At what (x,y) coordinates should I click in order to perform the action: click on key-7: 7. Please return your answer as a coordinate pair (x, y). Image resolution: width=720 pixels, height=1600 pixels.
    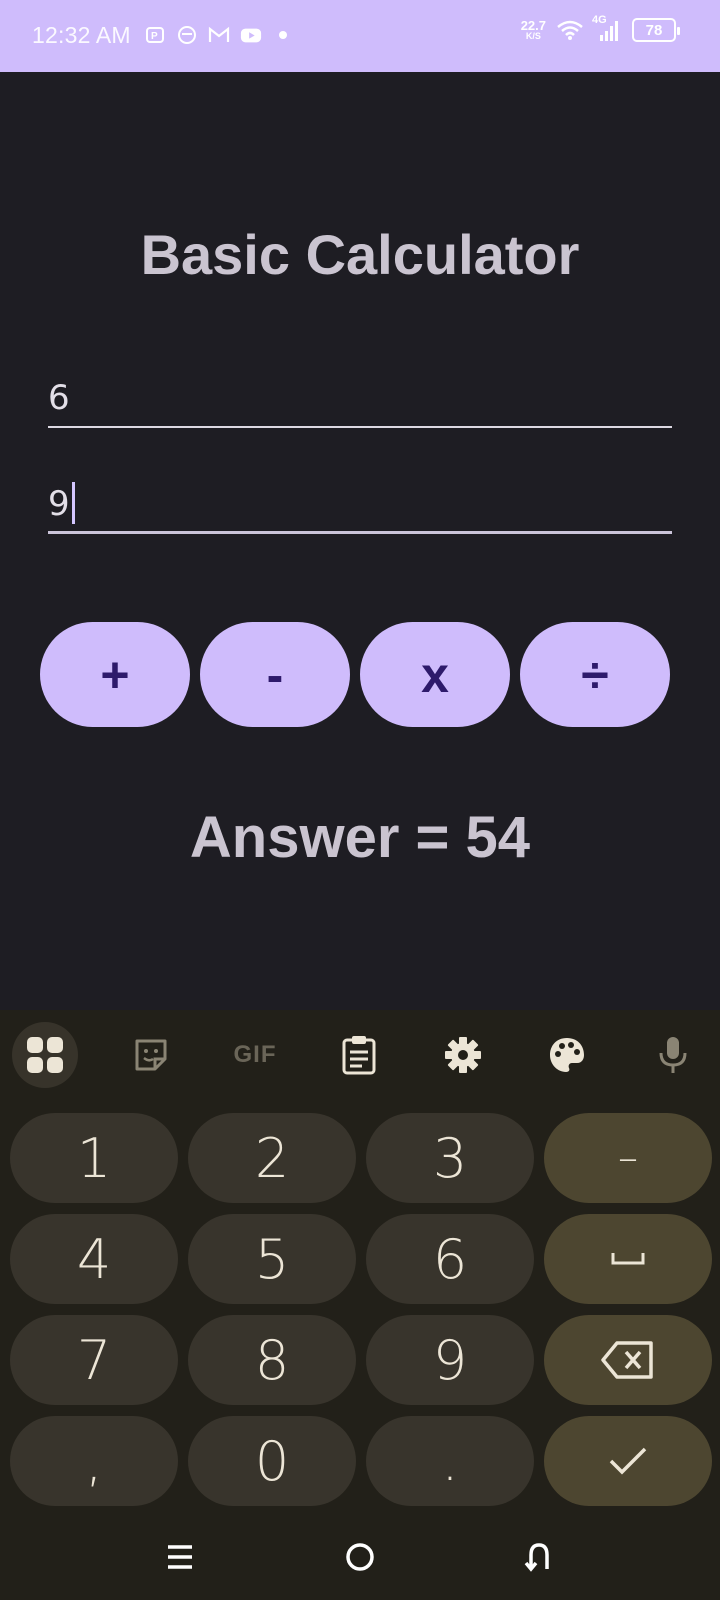
    Looking at the image, I should click on (94, 1360).